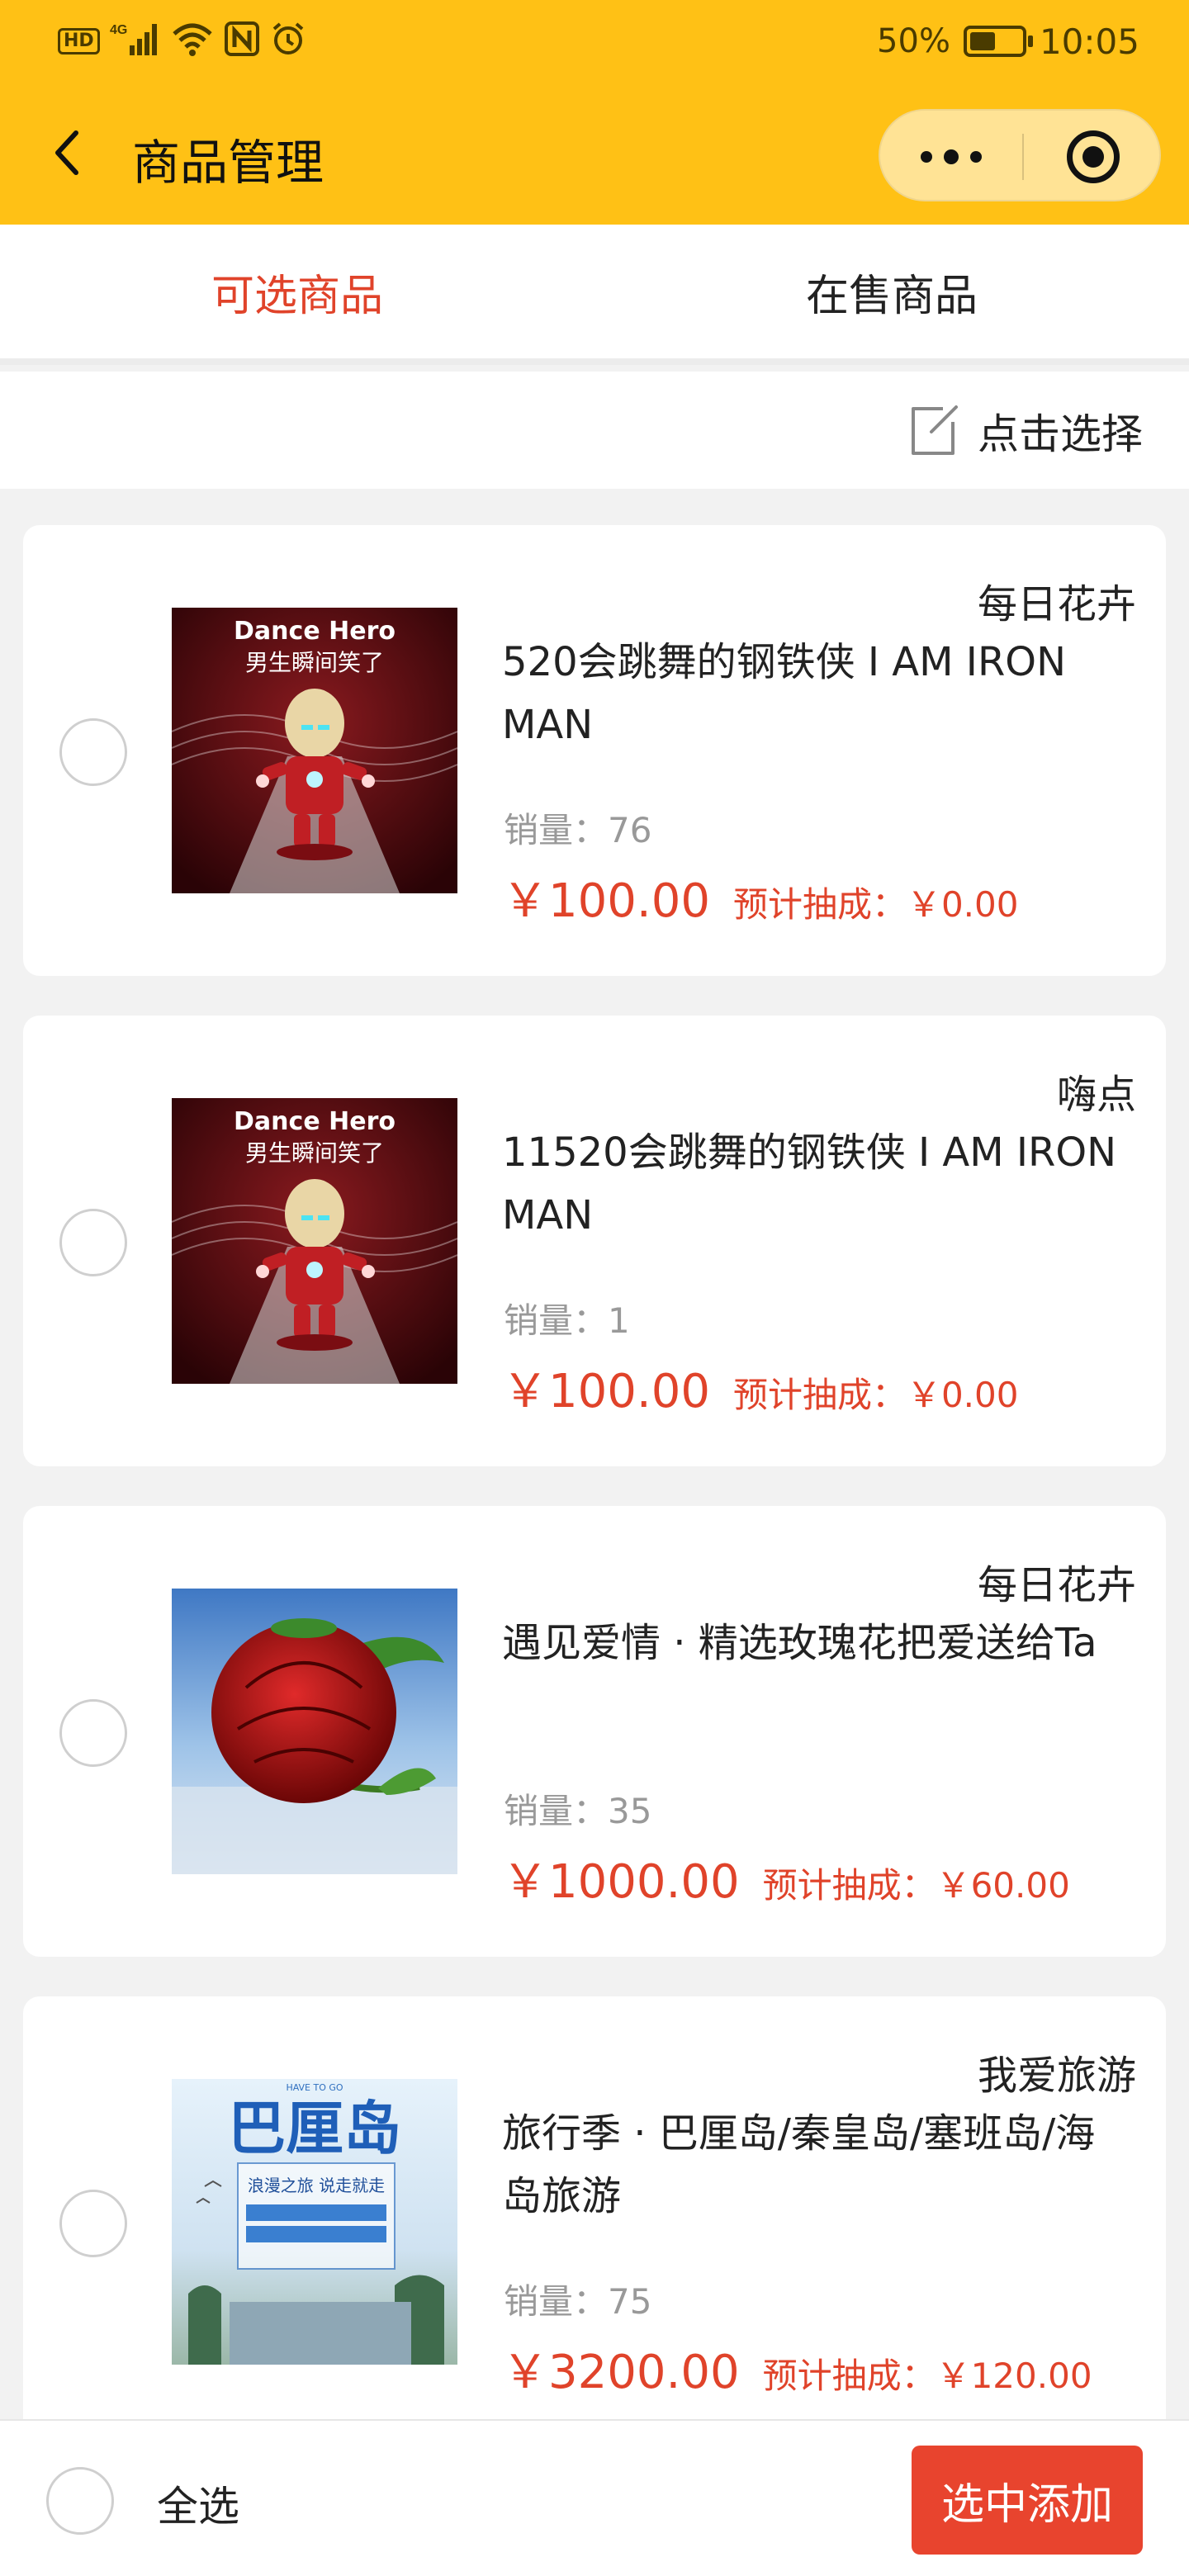  Describe the element at coordinates (118, 30) in the screenshot. I see `signal-label: 4G` at that location.